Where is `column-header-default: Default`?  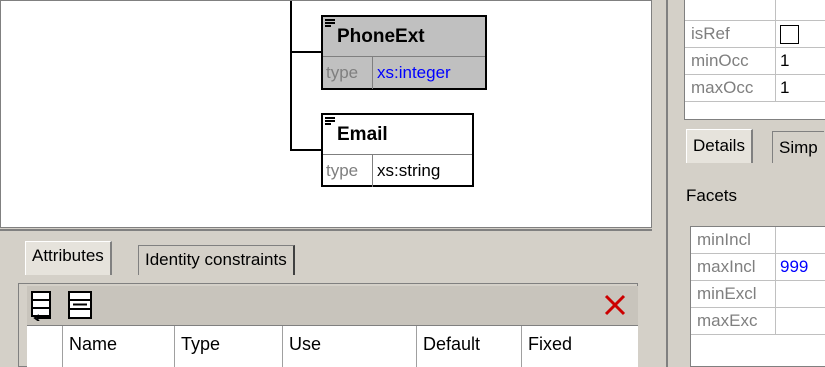
column-header-default: Default is located at coordinates (468, 346).